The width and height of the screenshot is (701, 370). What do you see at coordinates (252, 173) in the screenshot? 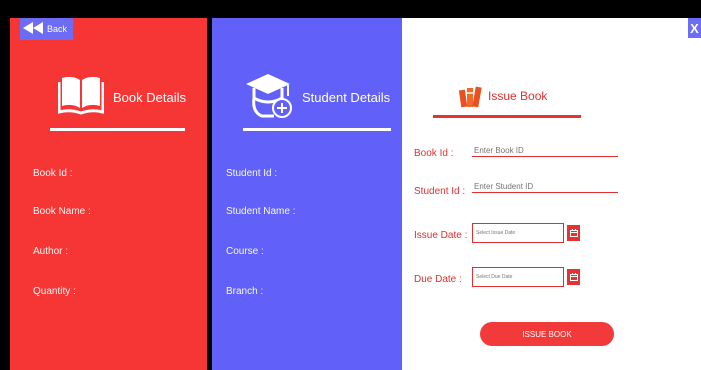
I see `student-id-label: Student Id :` at bounding box center [252, 173].